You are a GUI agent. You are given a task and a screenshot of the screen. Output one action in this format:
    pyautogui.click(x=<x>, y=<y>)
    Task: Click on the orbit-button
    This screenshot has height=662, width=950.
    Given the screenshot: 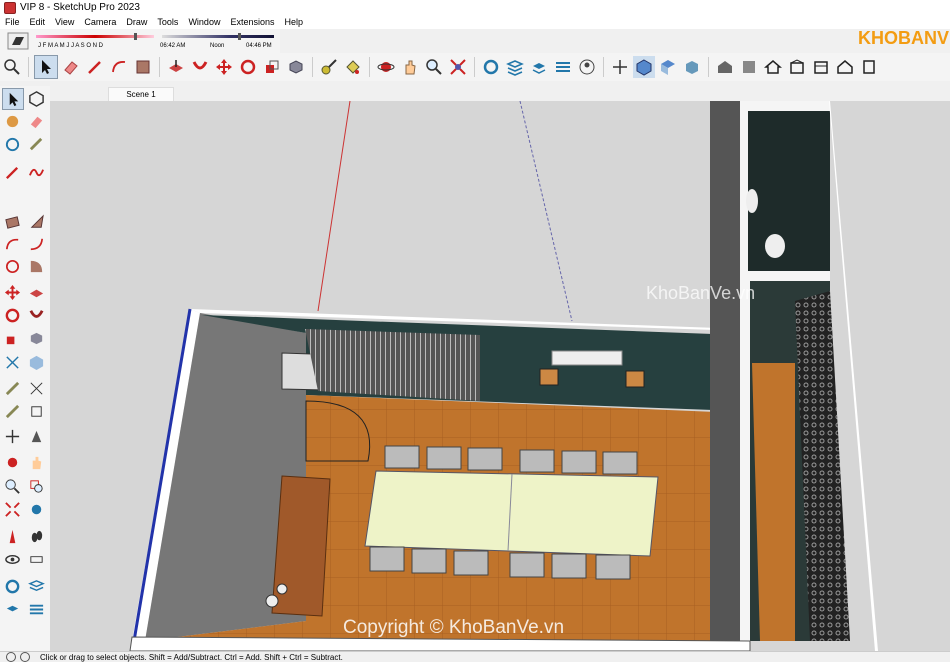 What is the action you would take?
    pyautogui.click(x=386, y=67)
    